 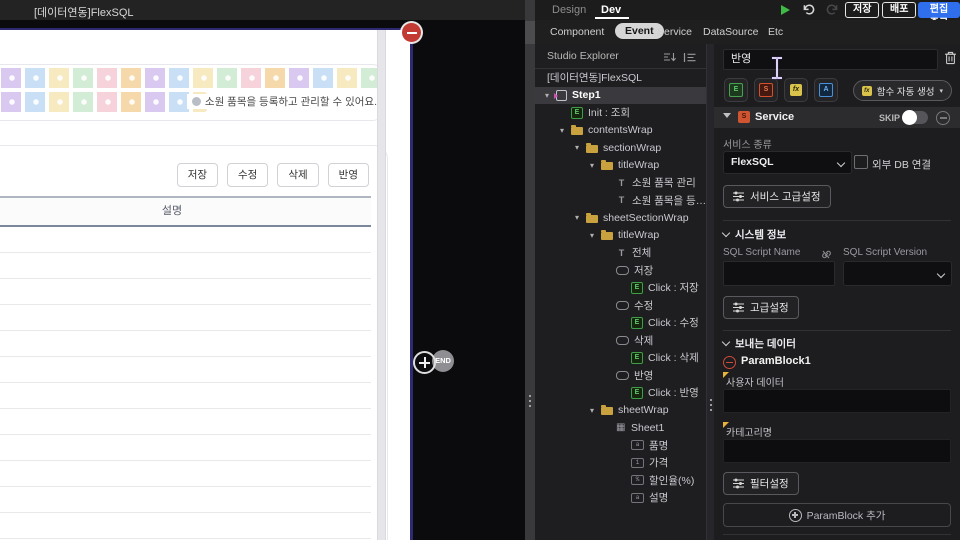 I want to click on service-type-select: FlexSQL, so click(x=787, y=162).